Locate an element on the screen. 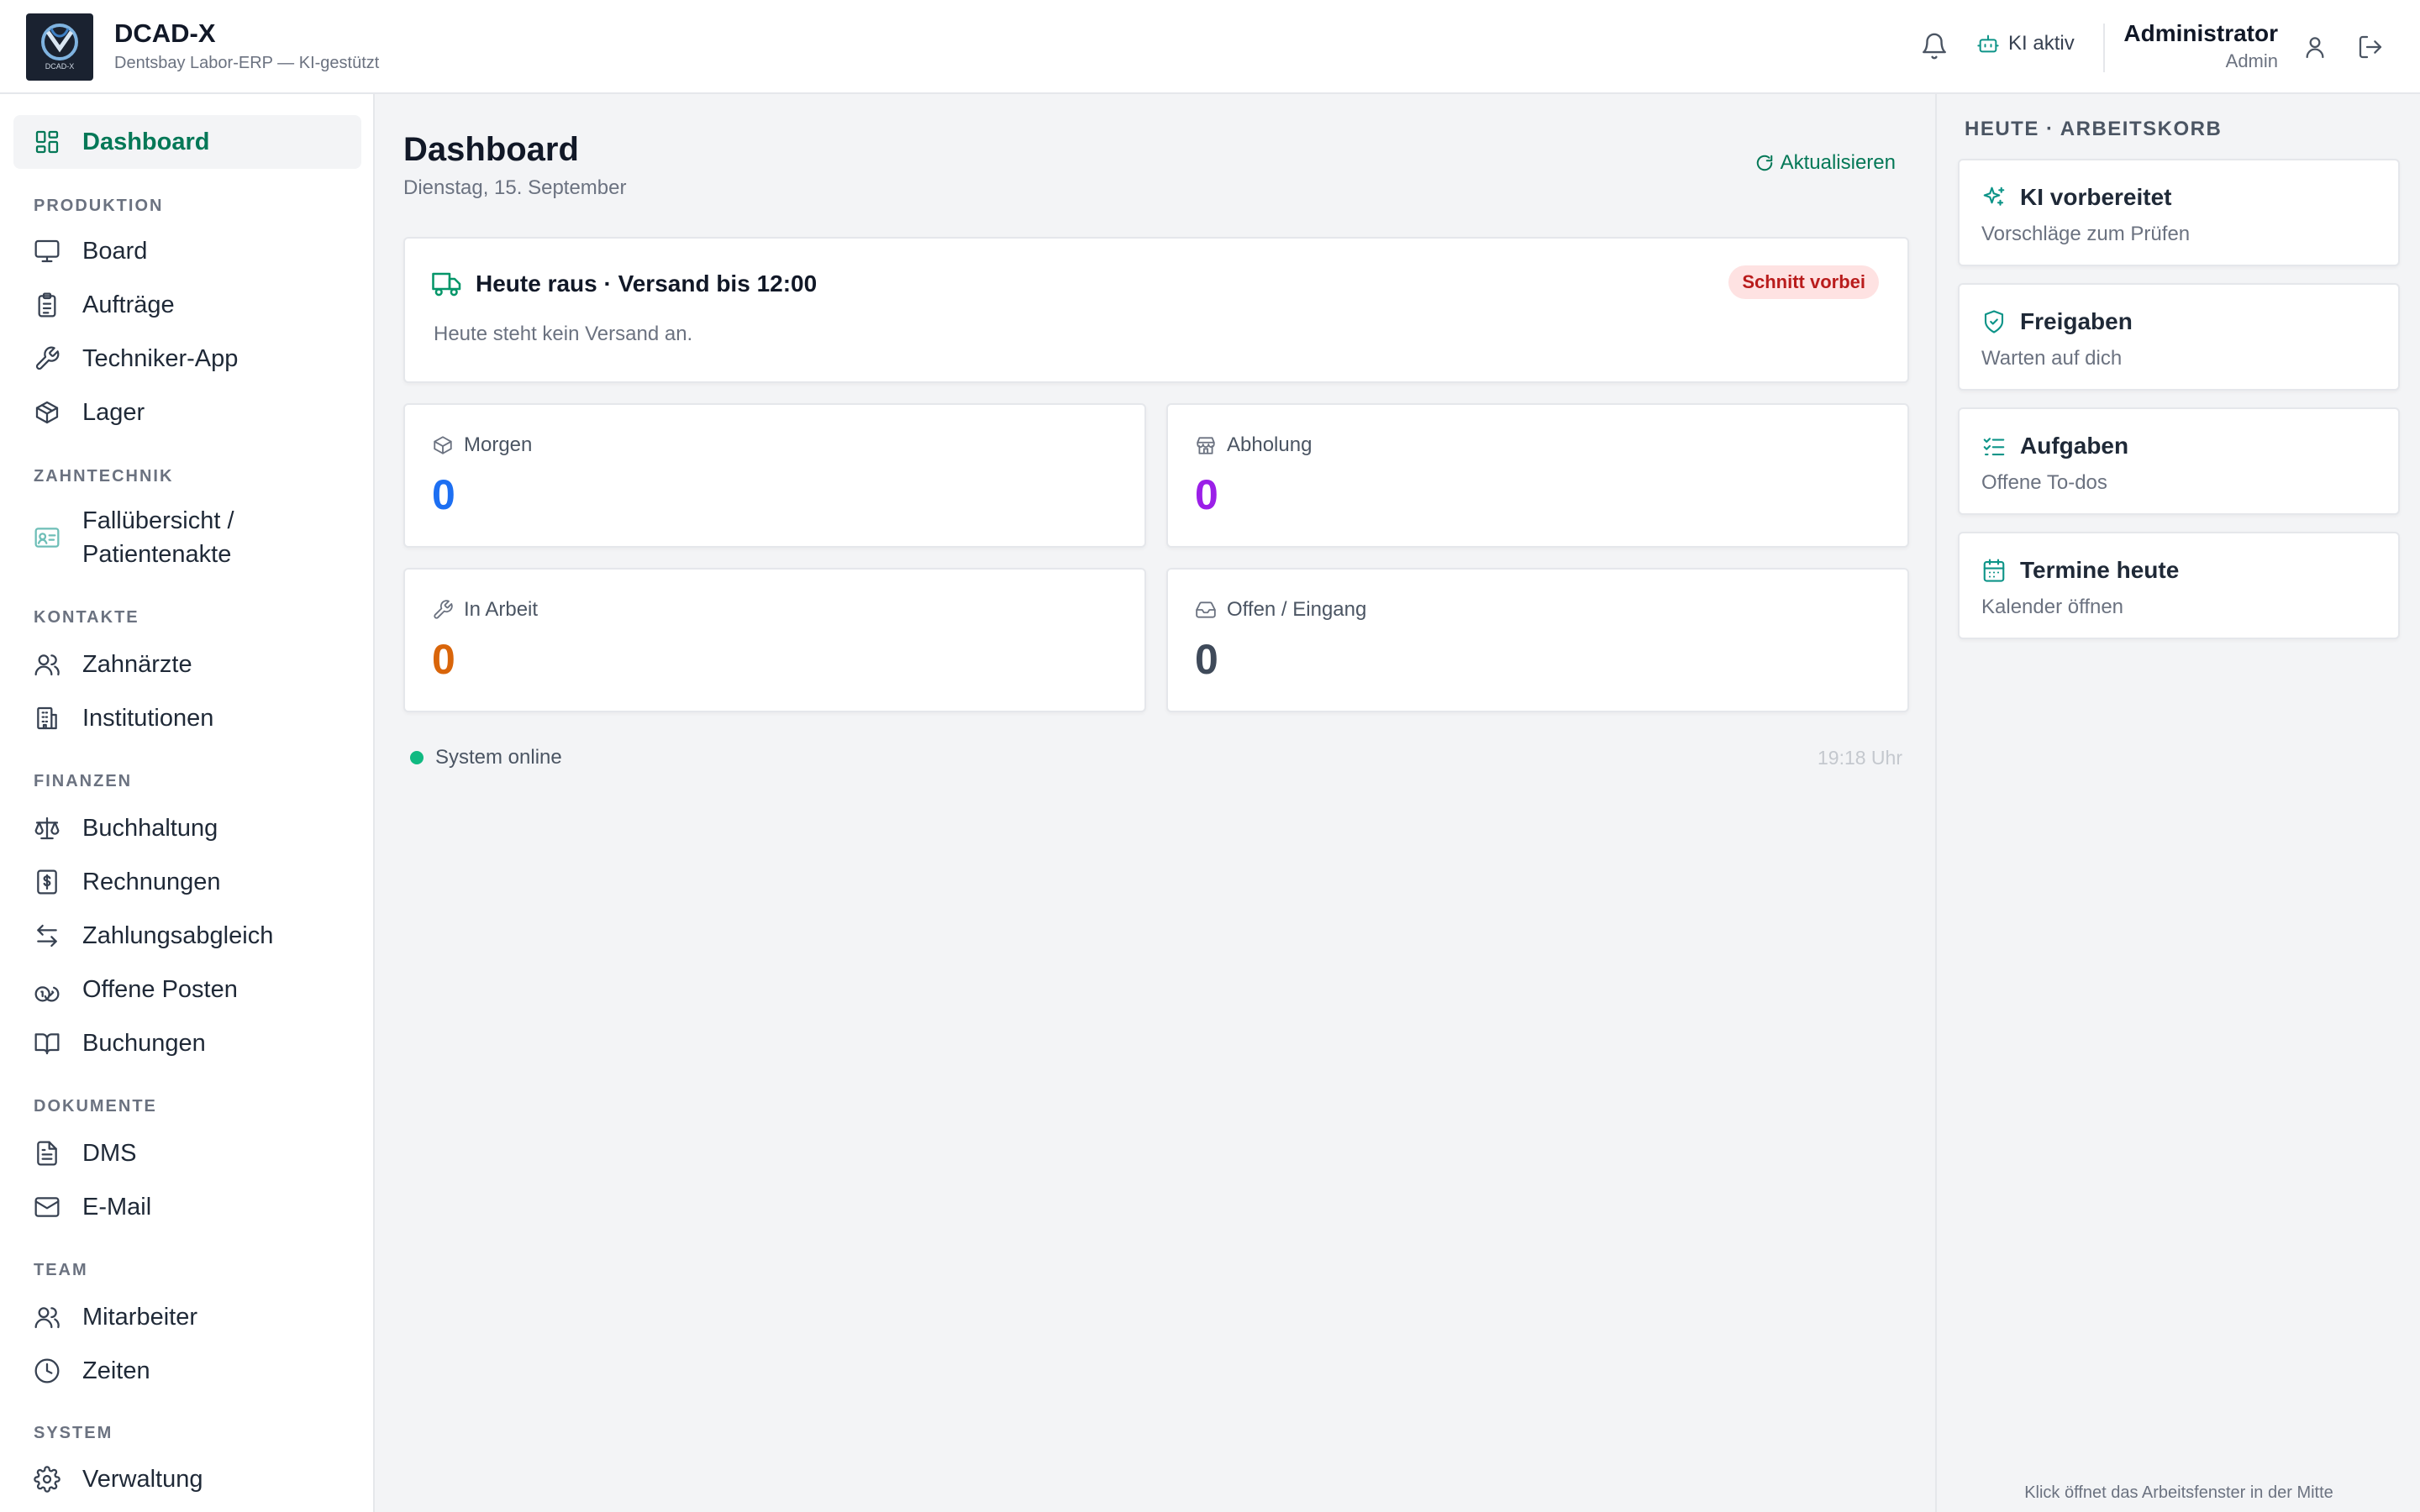 The height and width of the screenshot is (1512, 2420). logout-button is located at coordinates (2370, 47).